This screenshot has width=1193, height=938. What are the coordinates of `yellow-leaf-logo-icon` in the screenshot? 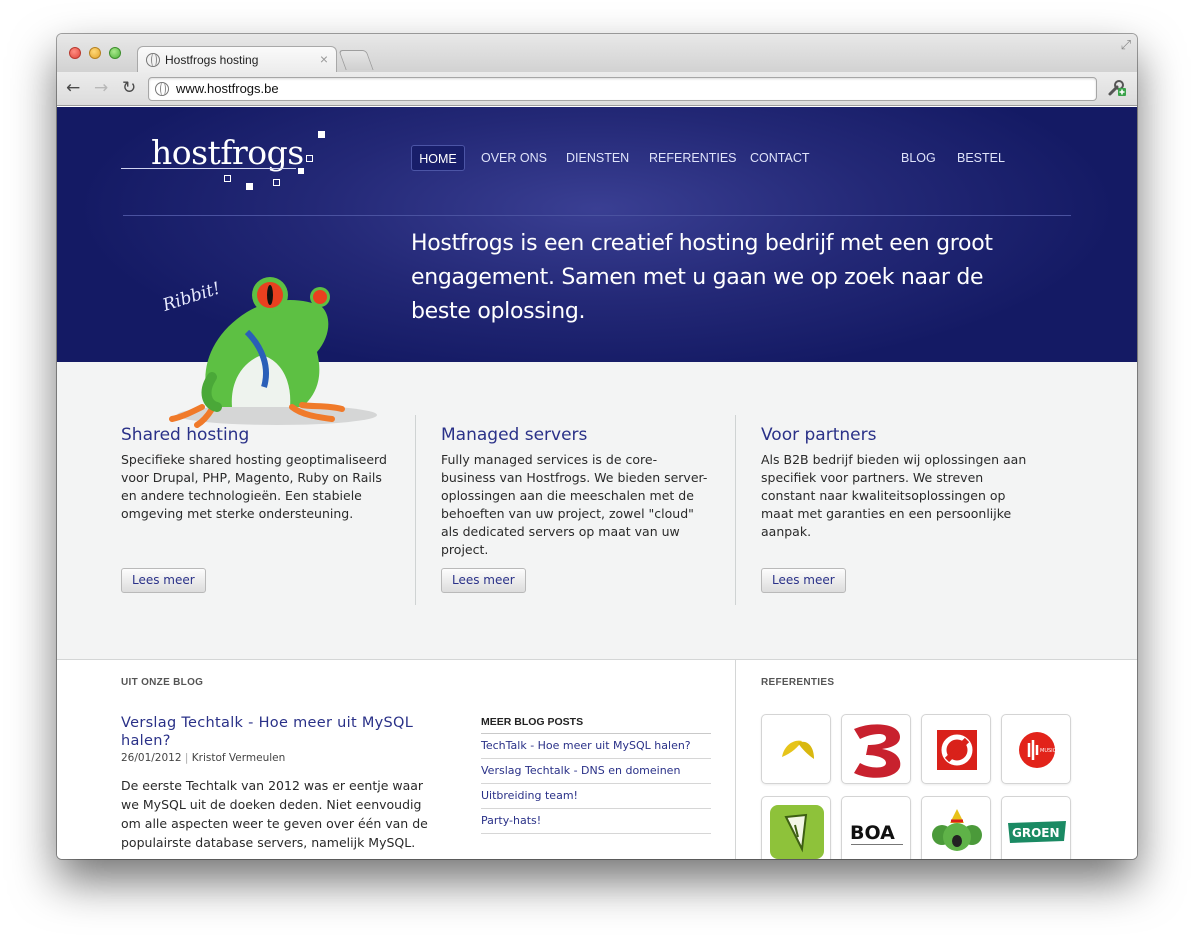 It's located at (798, 749).